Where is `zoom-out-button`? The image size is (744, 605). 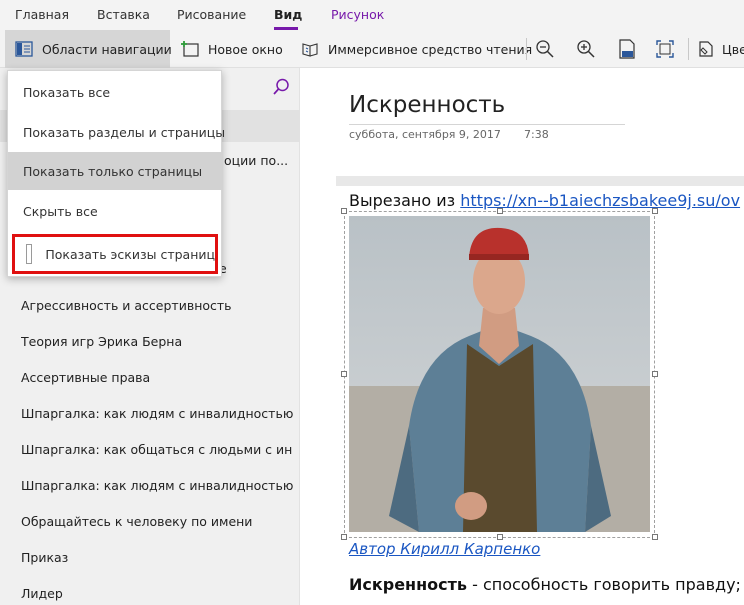
zoom-out-button is located at coordinates (547, 49).